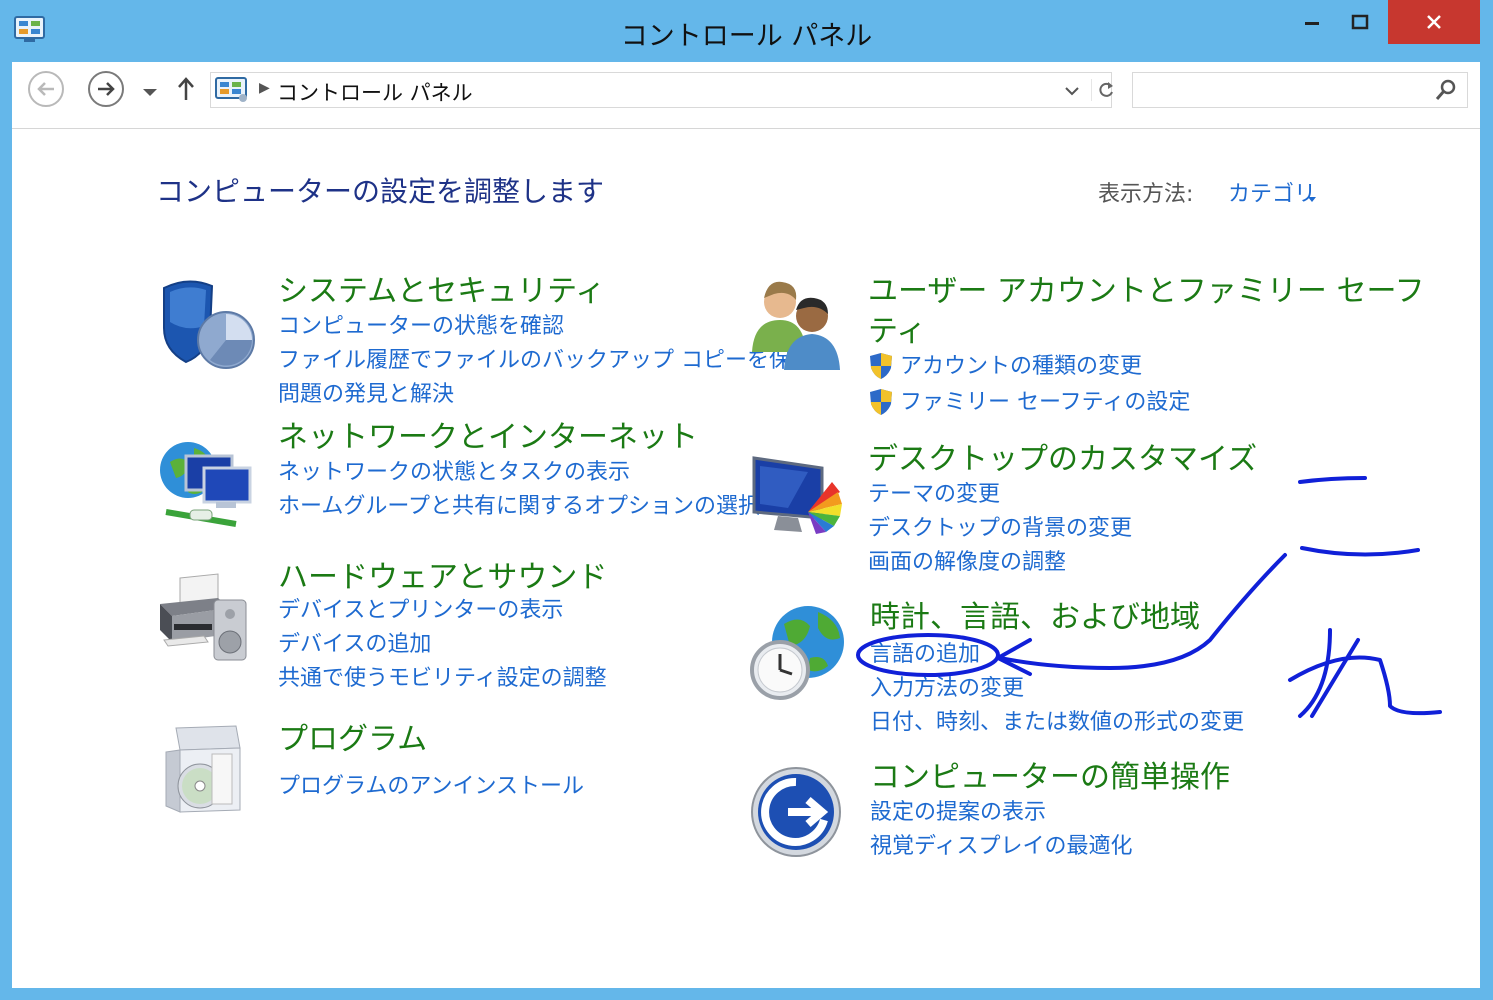 This screenshot has width=1493, height=1000. I want to click on search-input, so click(1300, 90).